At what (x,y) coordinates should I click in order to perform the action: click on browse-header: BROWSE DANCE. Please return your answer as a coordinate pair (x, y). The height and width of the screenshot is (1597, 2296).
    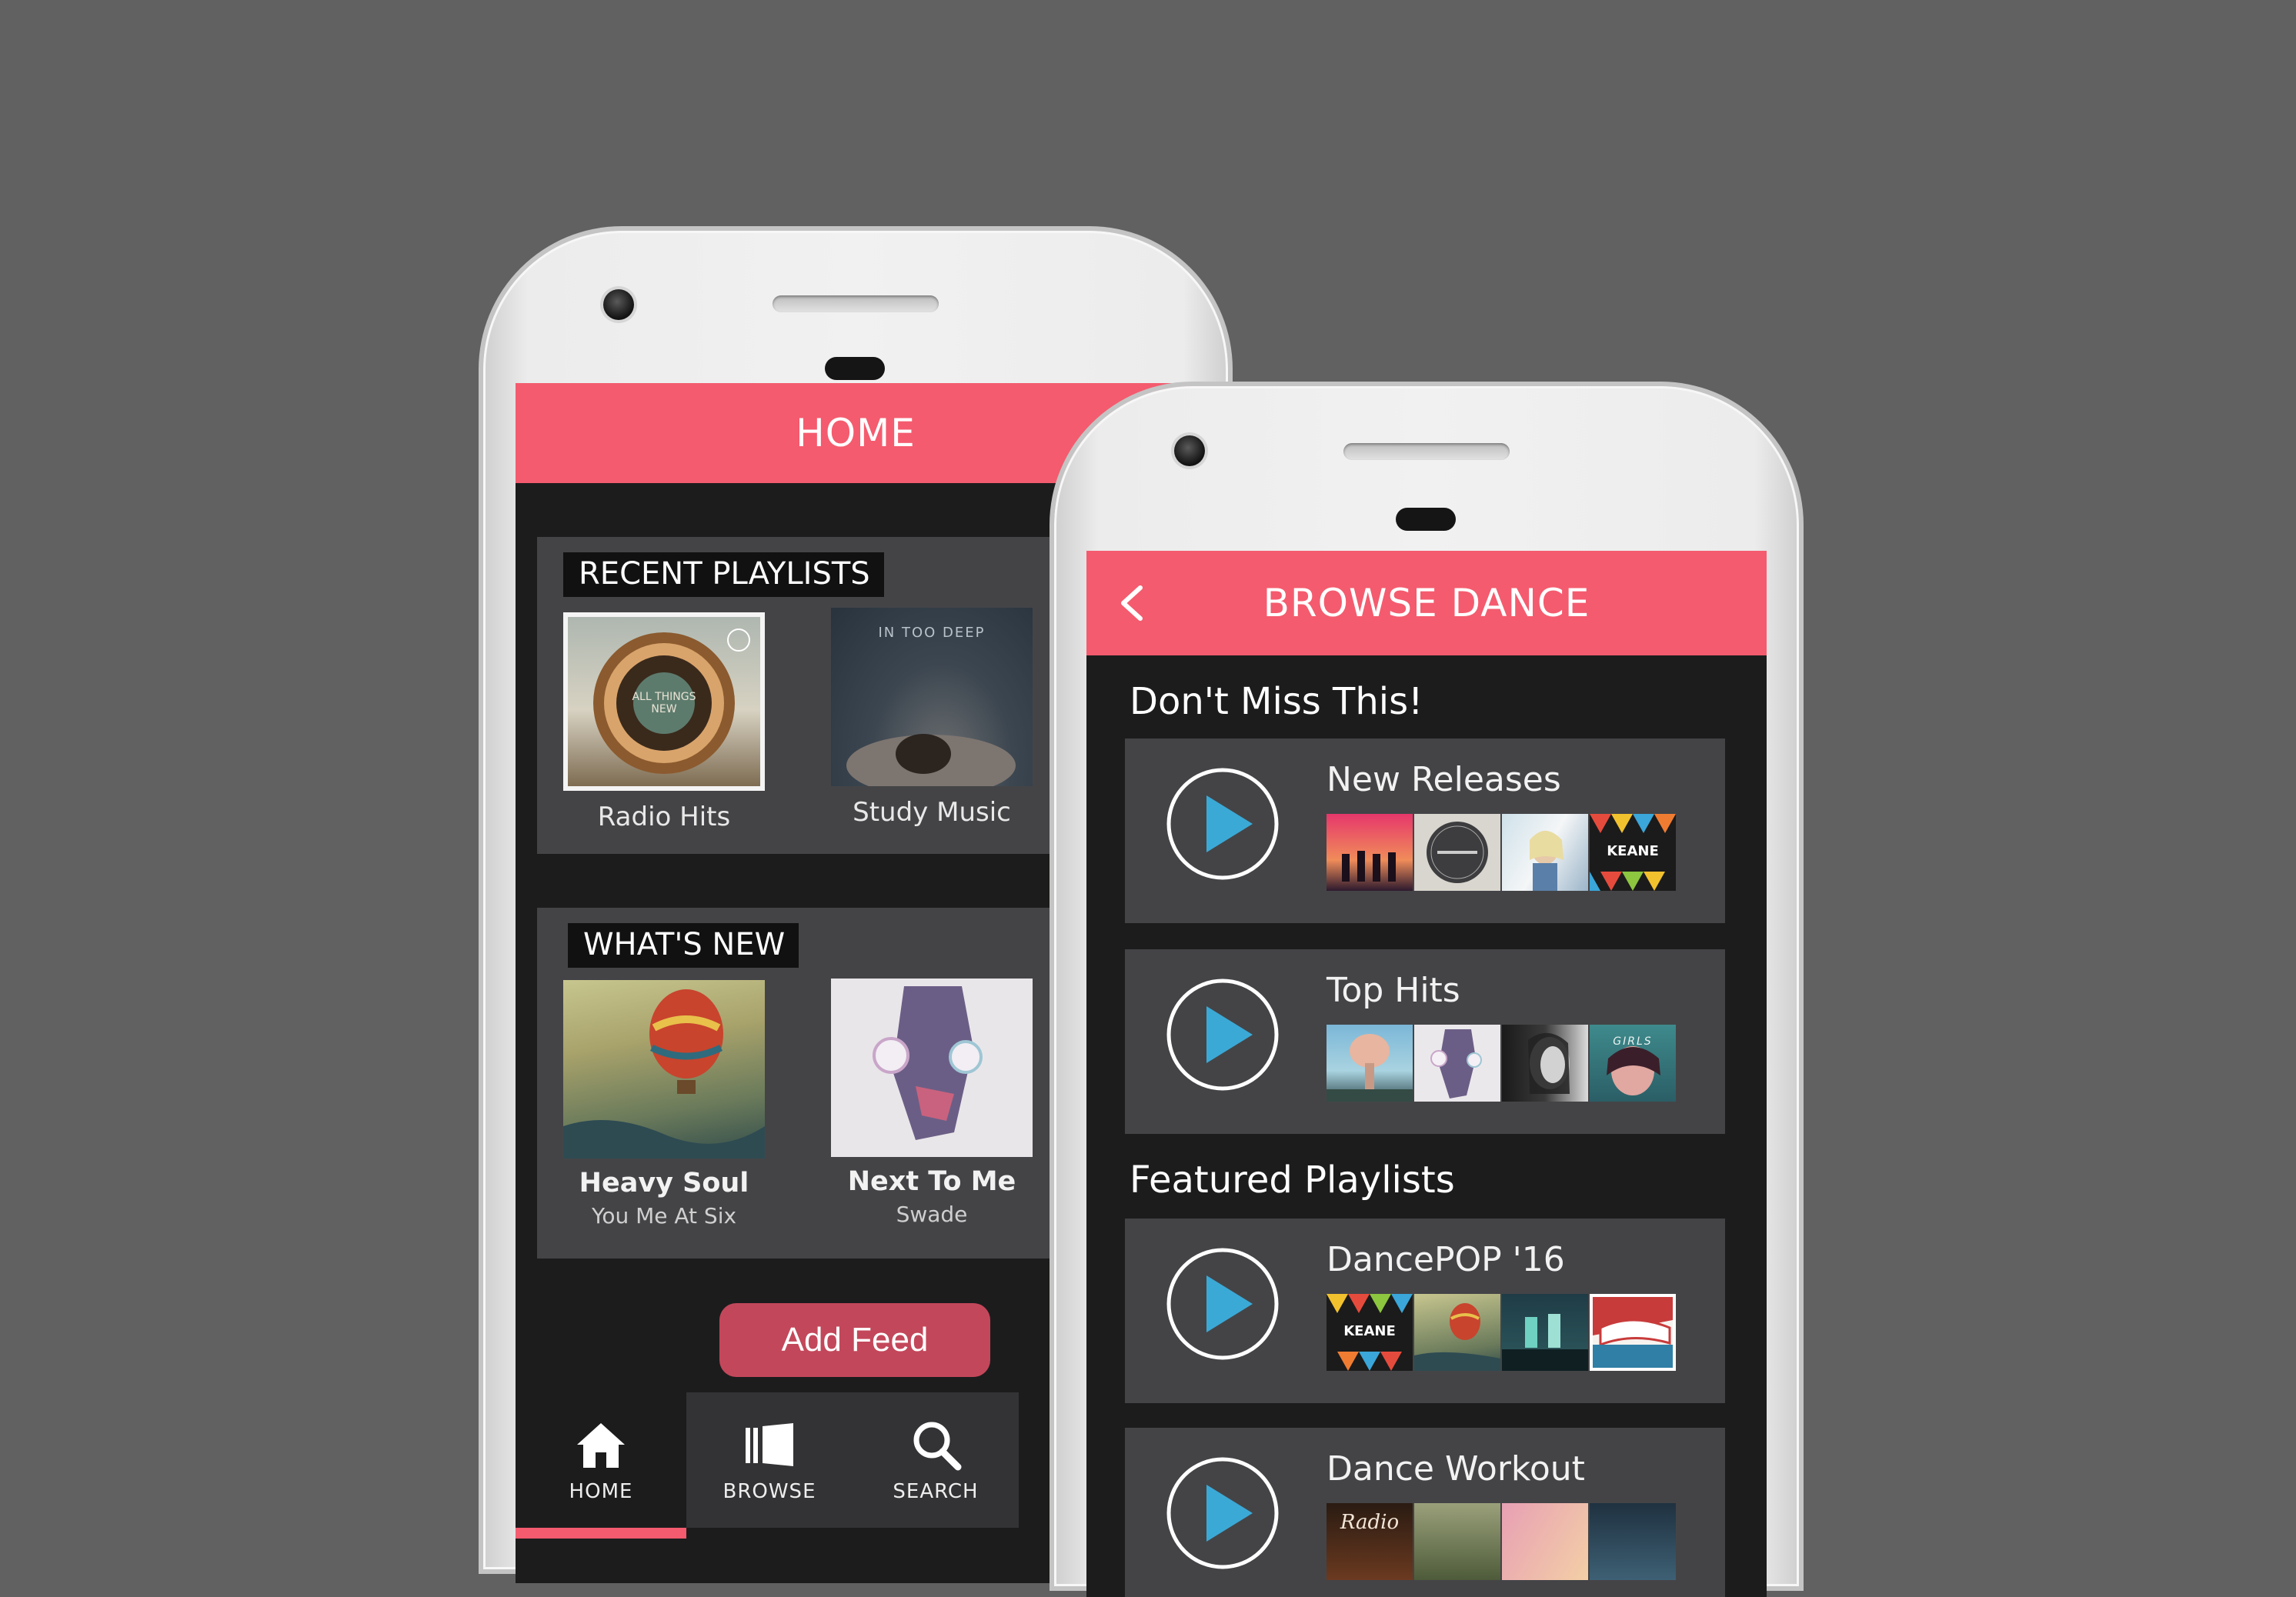
    Looking at the image, I should click on (1426, 603).